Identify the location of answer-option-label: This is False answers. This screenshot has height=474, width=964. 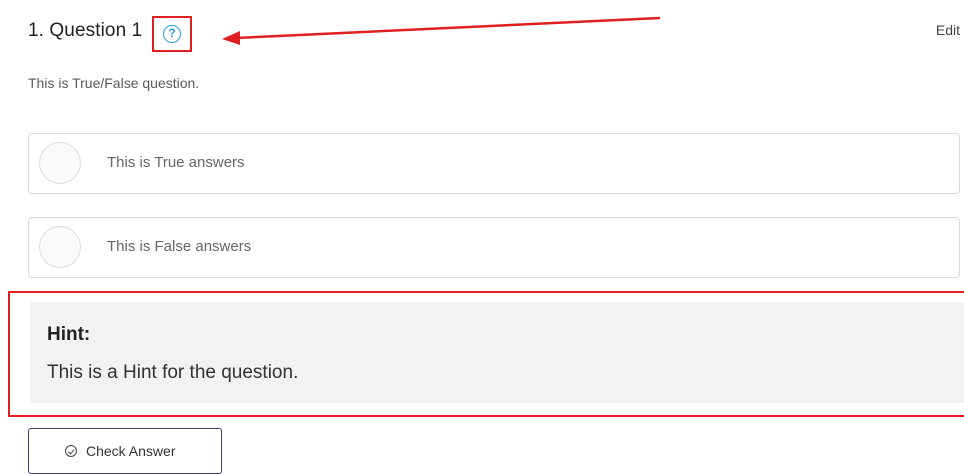
(179, 246).